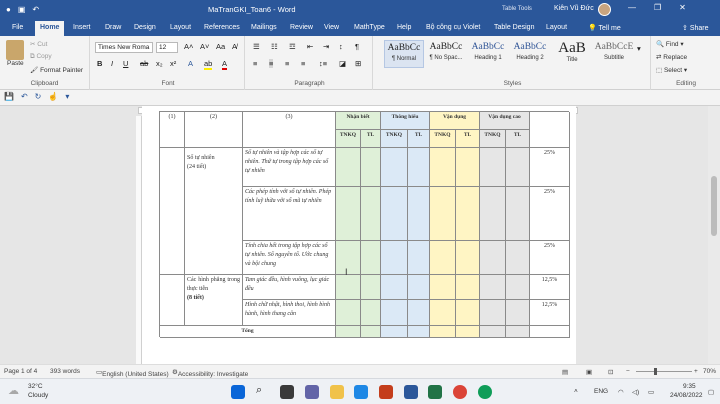  What do you see at coordinates (112, 63) in the screenshot?
I see `italic-icon: I` at bounding box center [112, 63].